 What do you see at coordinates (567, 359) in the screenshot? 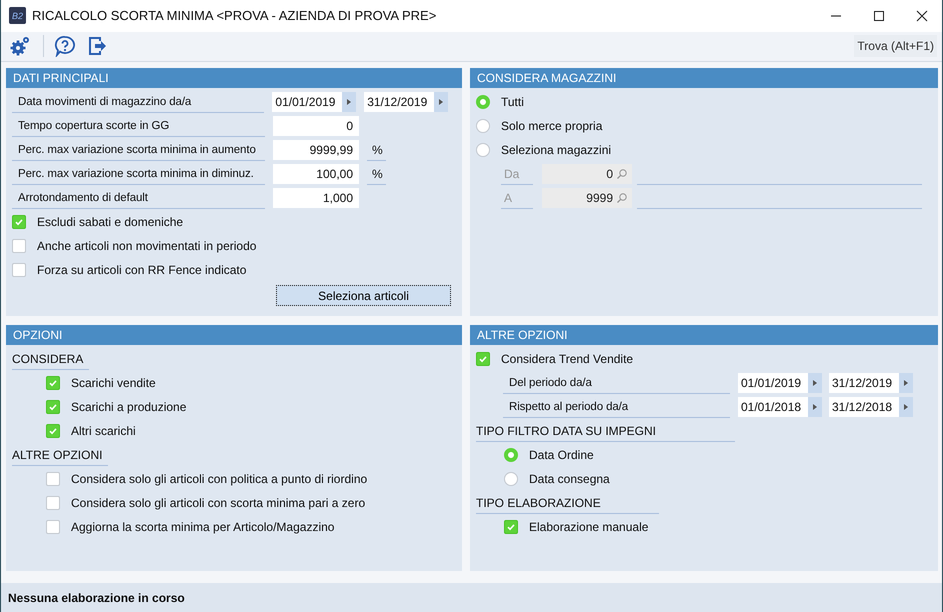
I see `checkbox-label: Considera Trend Vendite` at bounding box center [567, 359].